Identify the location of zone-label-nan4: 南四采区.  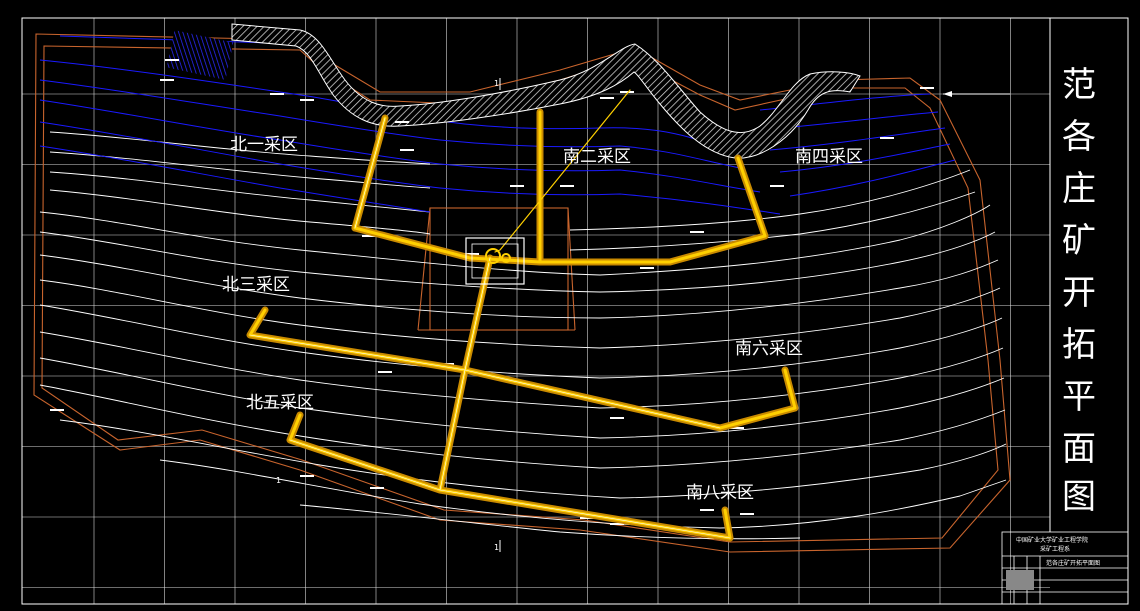
(829, 157).